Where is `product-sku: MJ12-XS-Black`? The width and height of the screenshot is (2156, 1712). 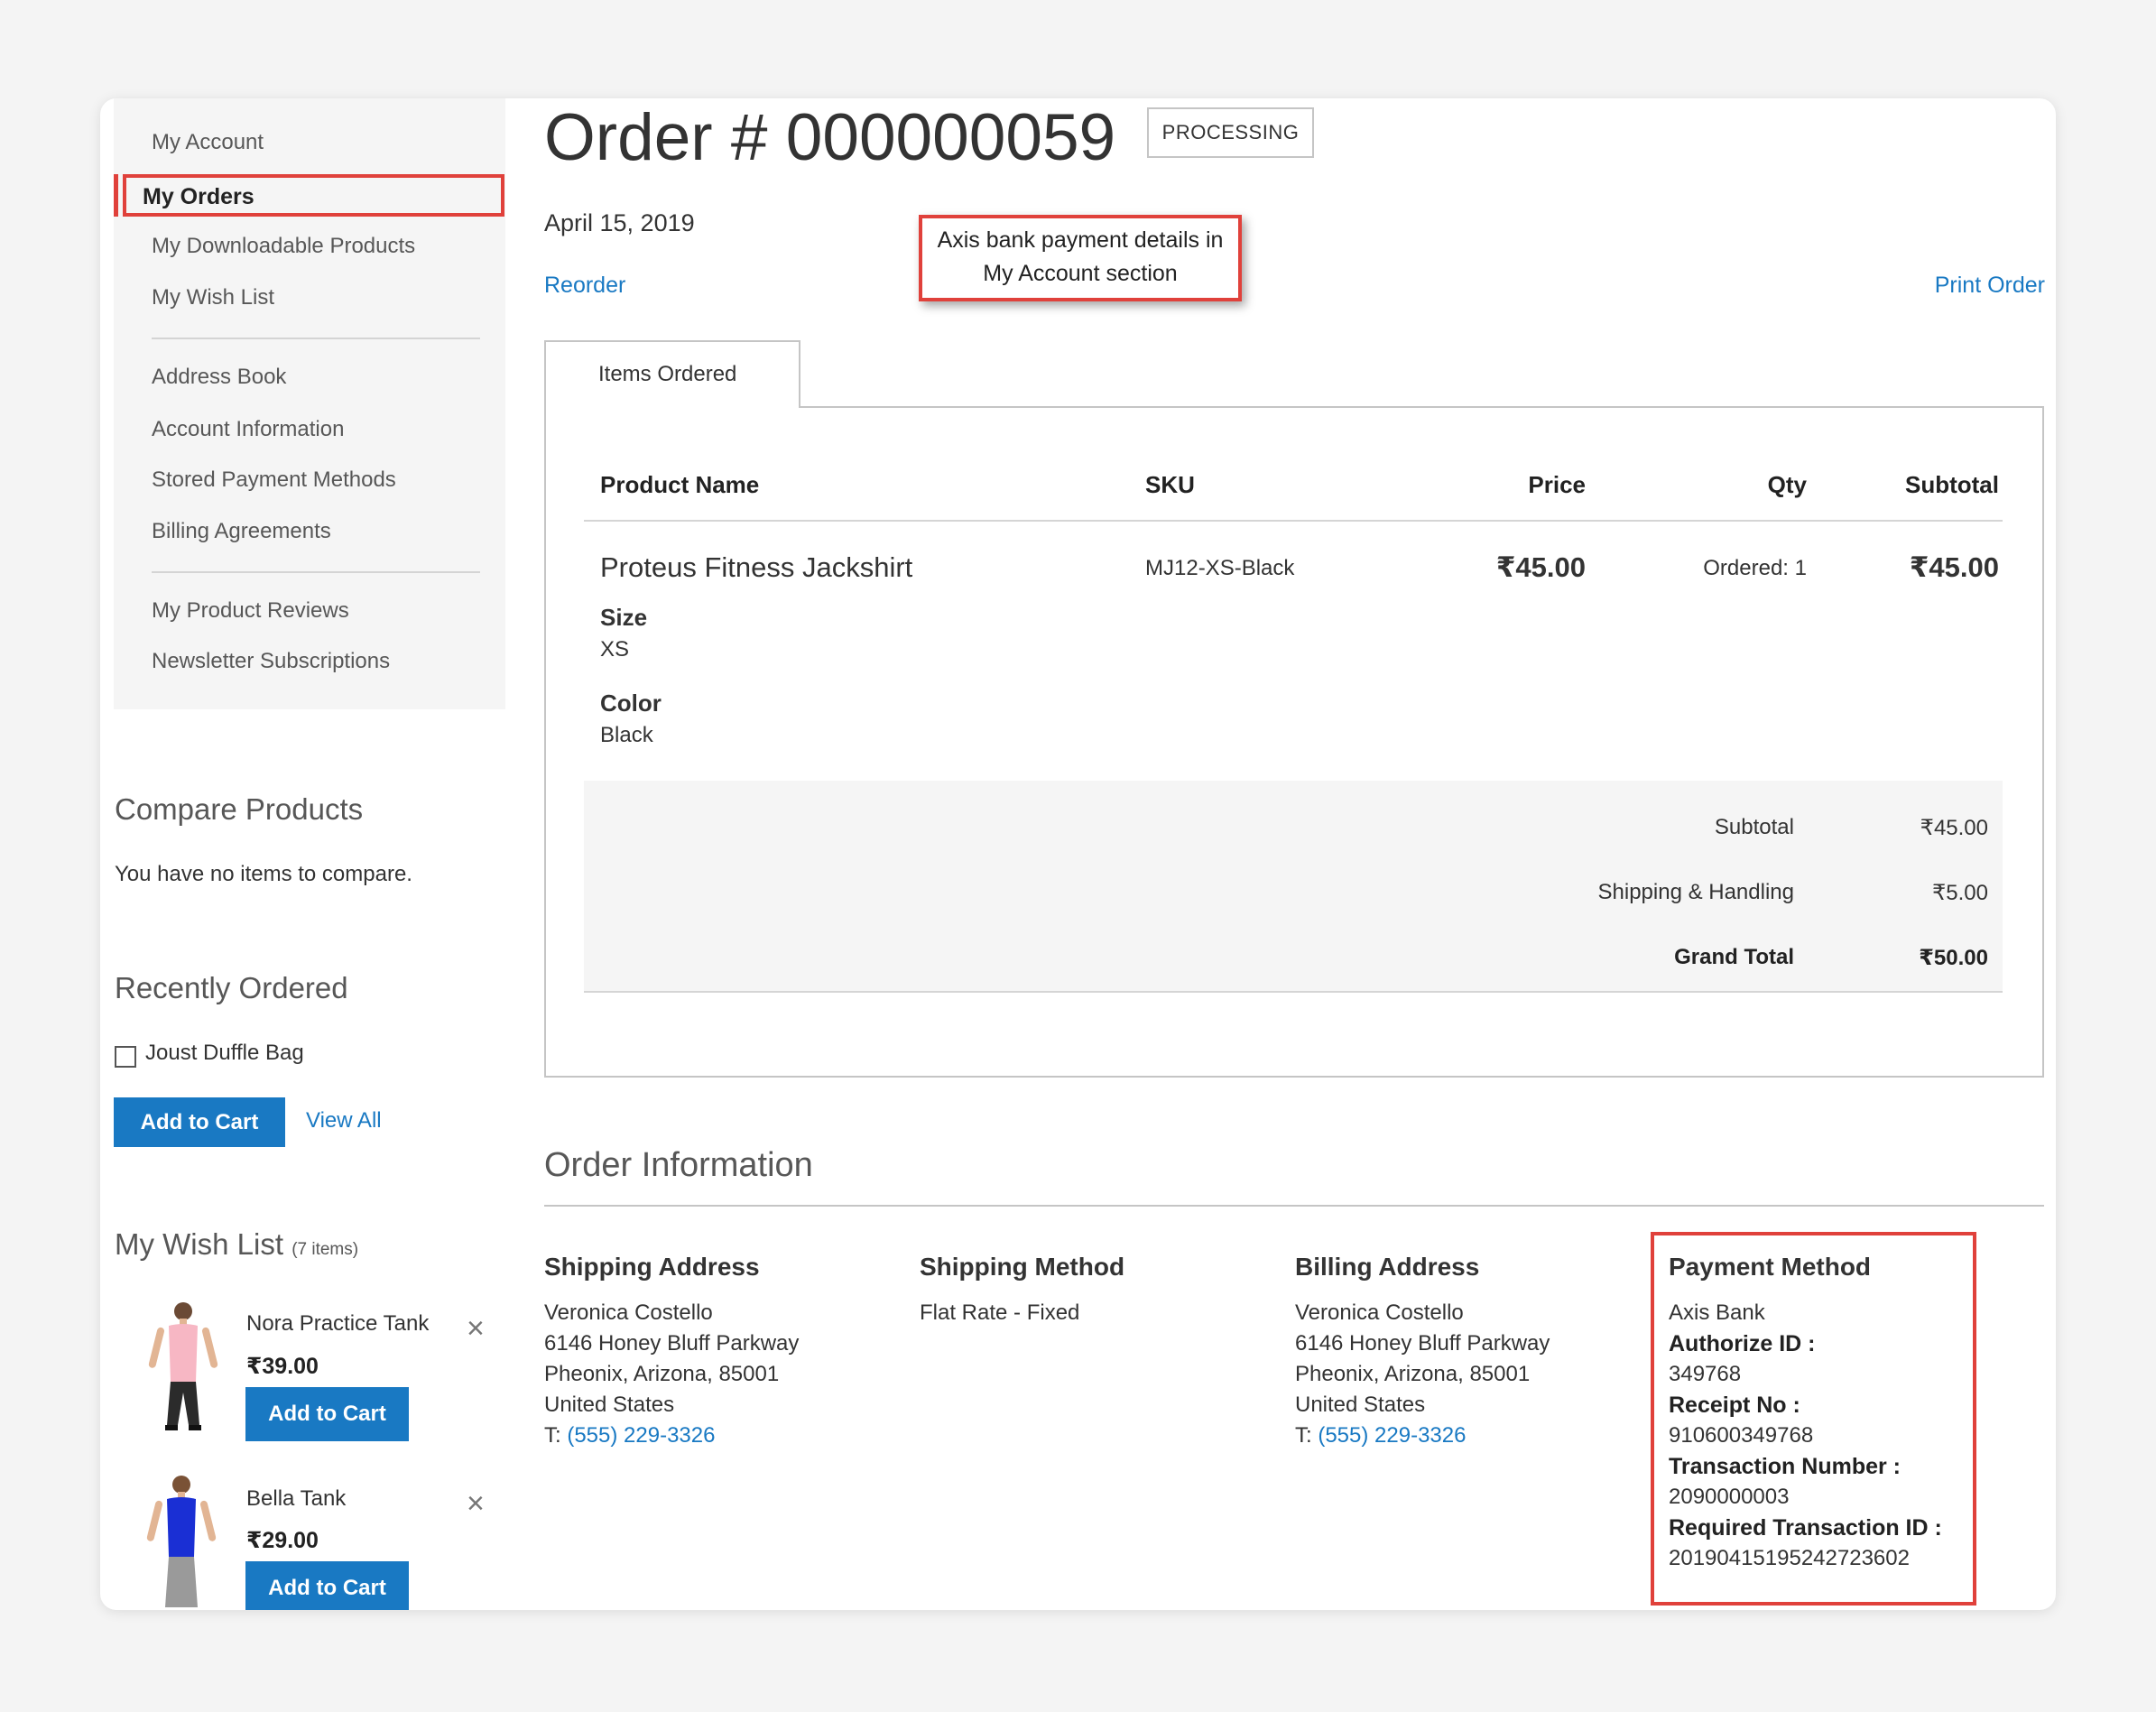 product-sku: MJ12-XS-Black is located at coordinates (1220, 568).